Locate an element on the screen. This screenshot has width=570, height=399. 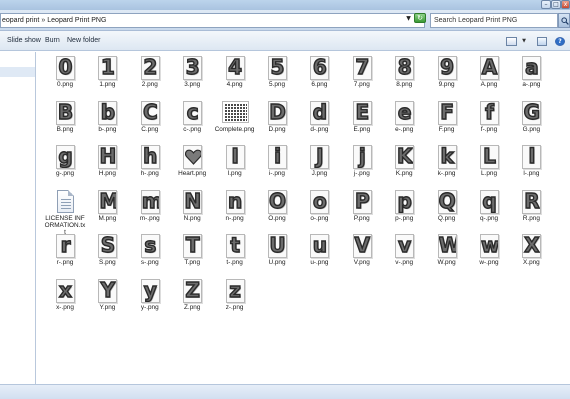
file-name-label: 3.png is located at coordinates (192, 84).